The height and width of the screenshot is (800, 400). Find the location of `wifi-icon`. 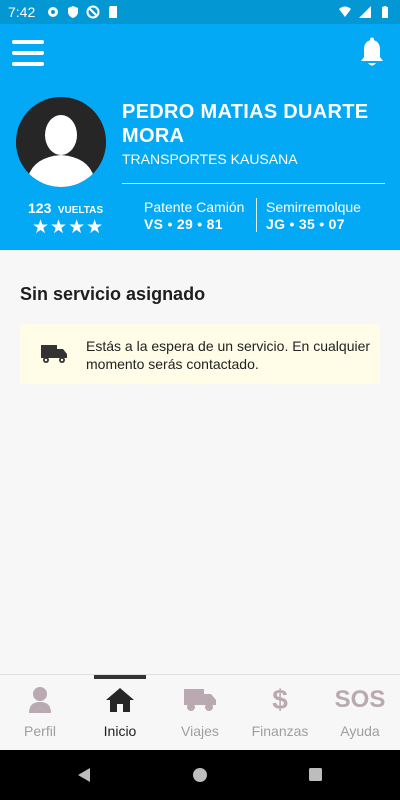

wifi-icon is located at coordinates (345, 11).